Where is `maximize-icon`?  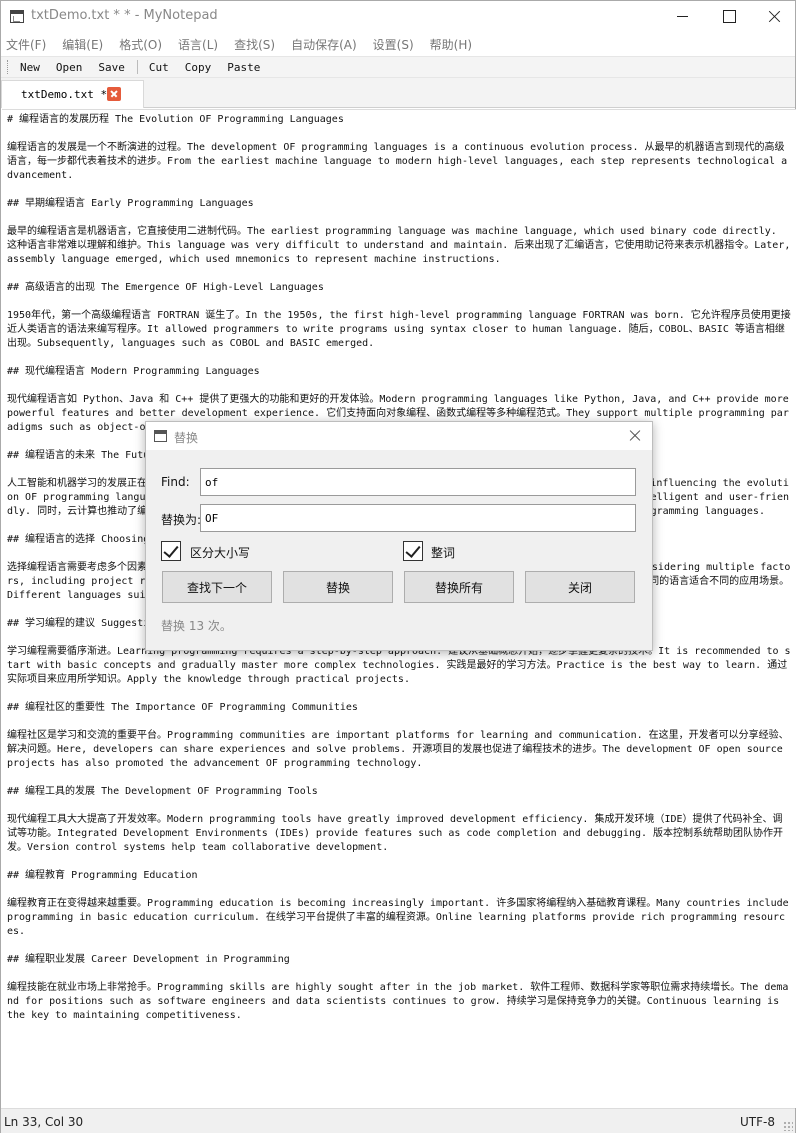
maximize-icon is located at coordinates (728, 16).